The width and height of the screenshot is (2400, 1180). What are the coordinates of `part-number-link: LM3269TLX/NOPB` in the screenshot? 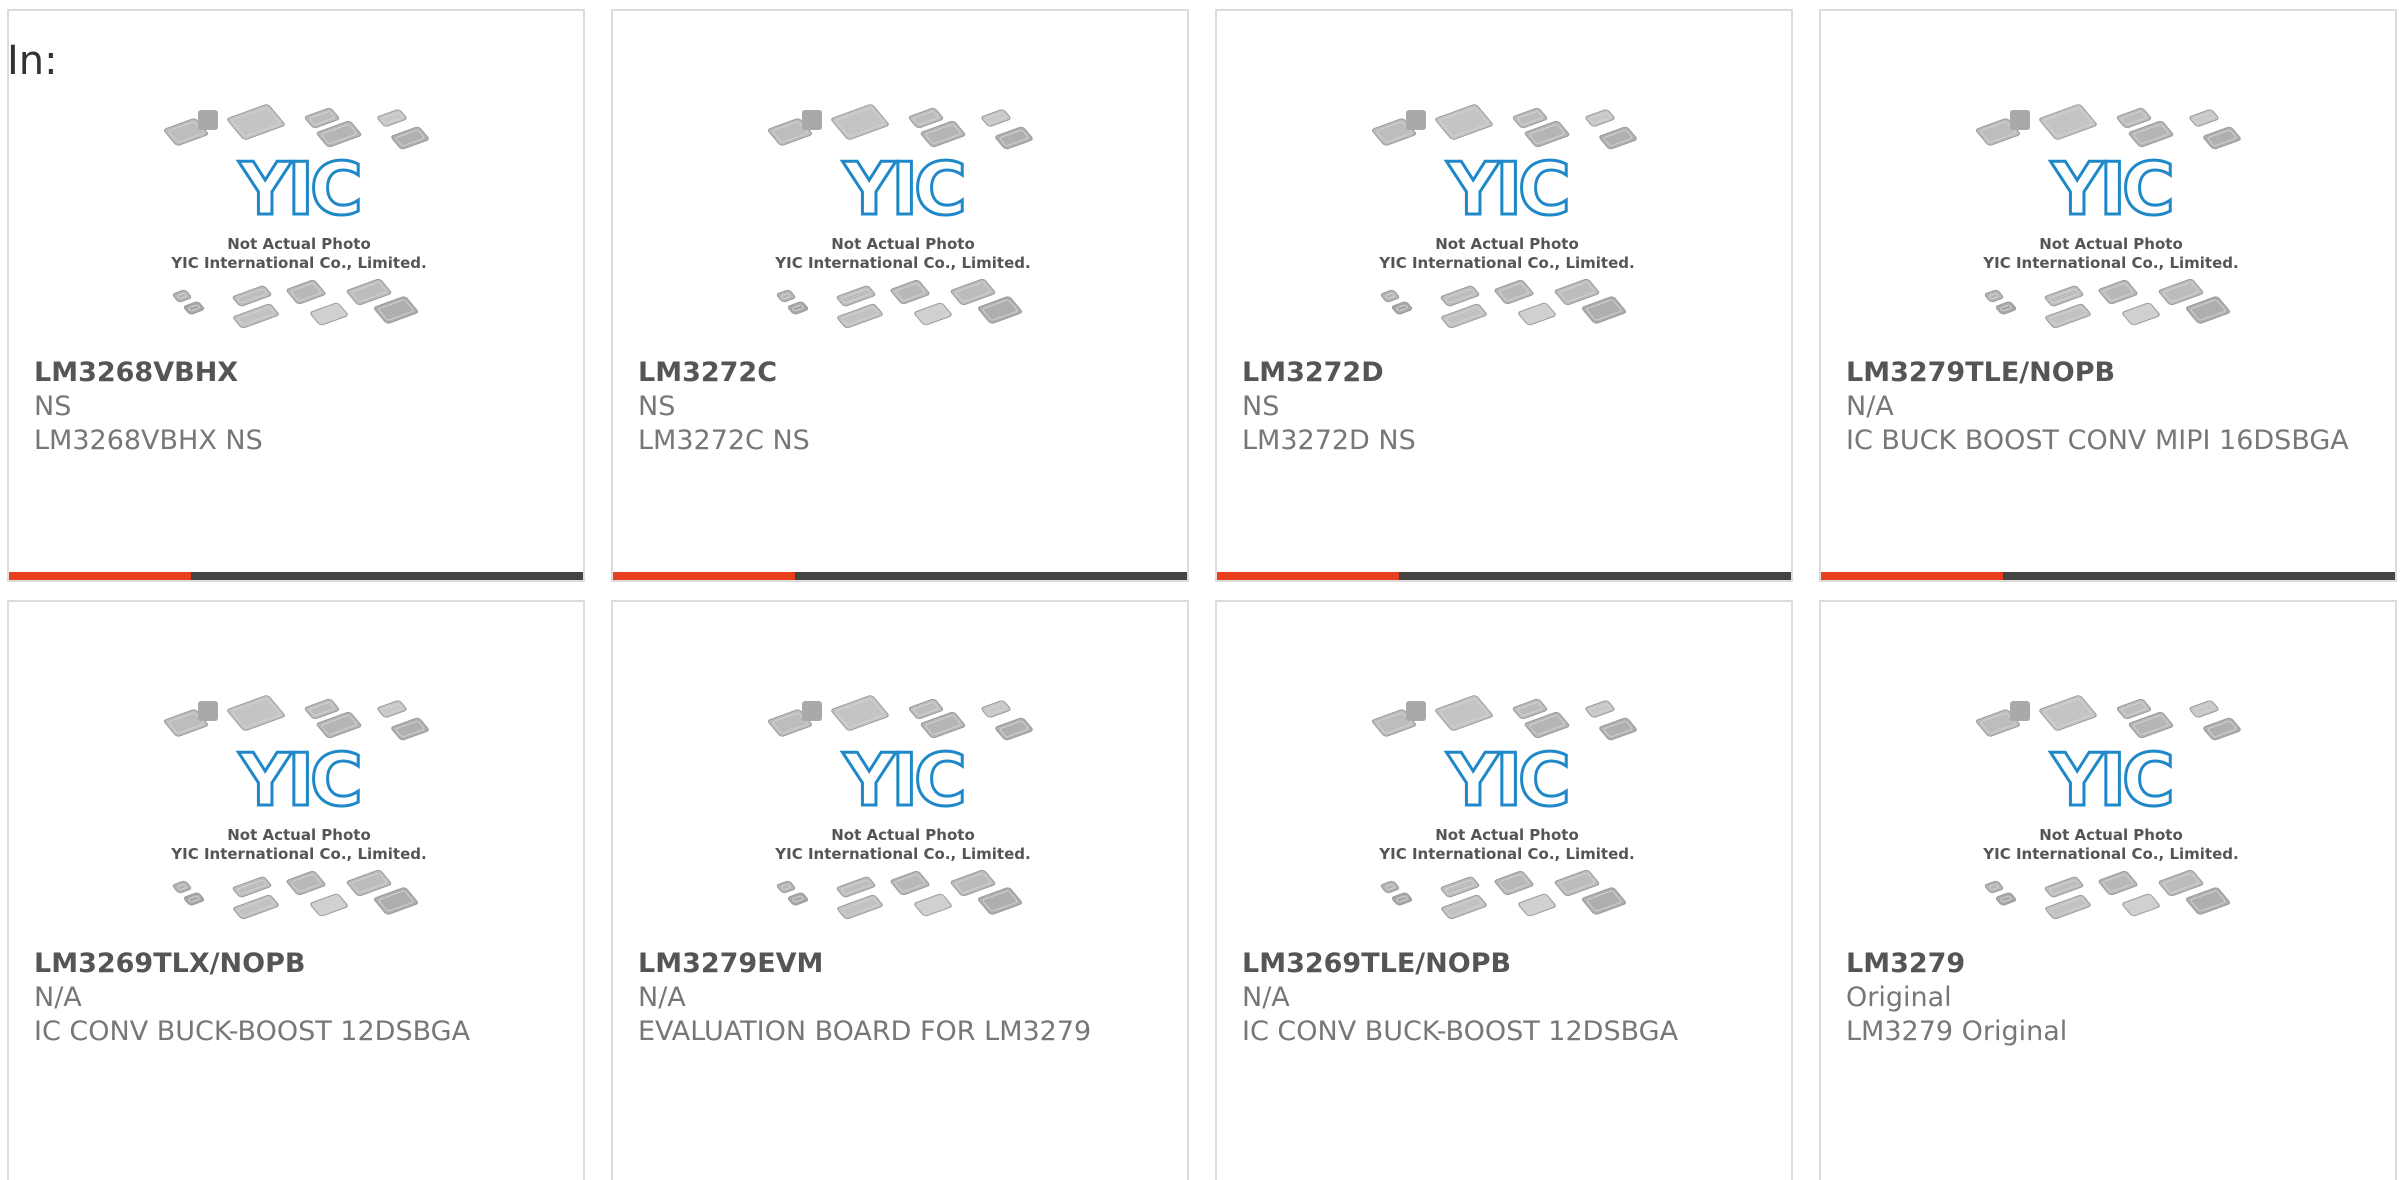 It's located at (294, 964).